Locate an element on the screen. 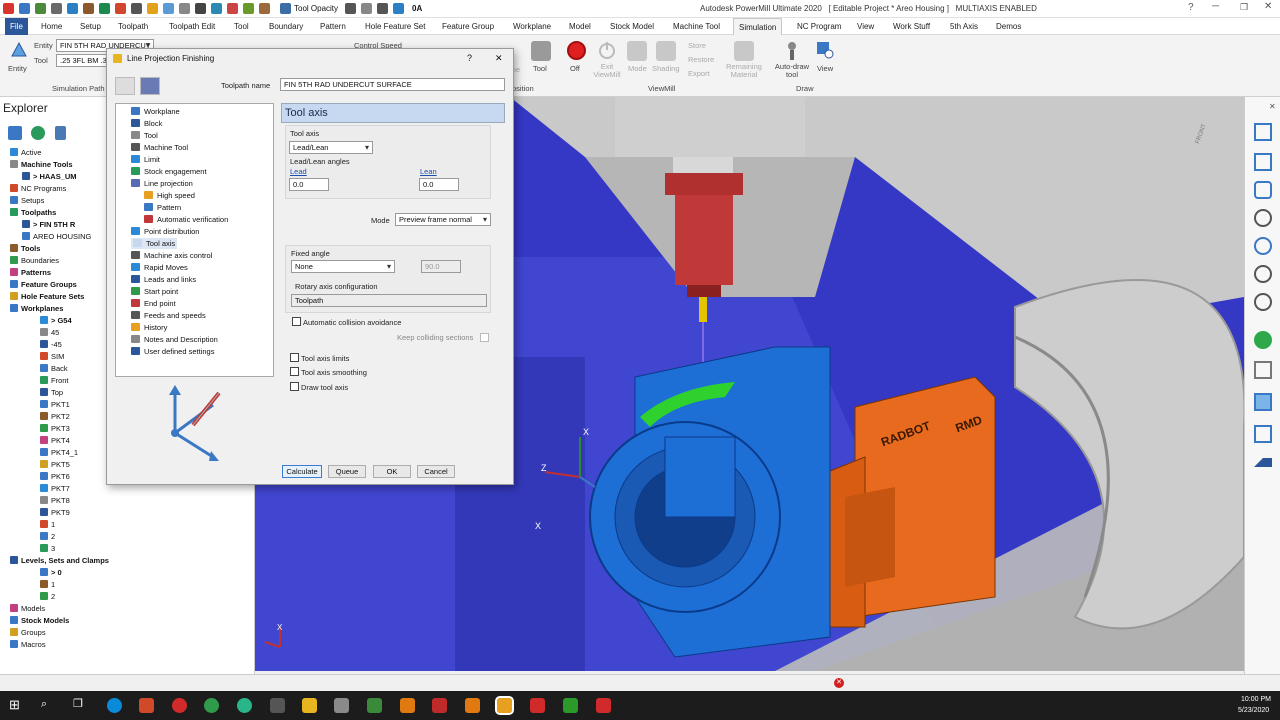 The width and height of the screenshot is (1280, 720). explorer-item: PKT8 is located at coordinates (55, 500).